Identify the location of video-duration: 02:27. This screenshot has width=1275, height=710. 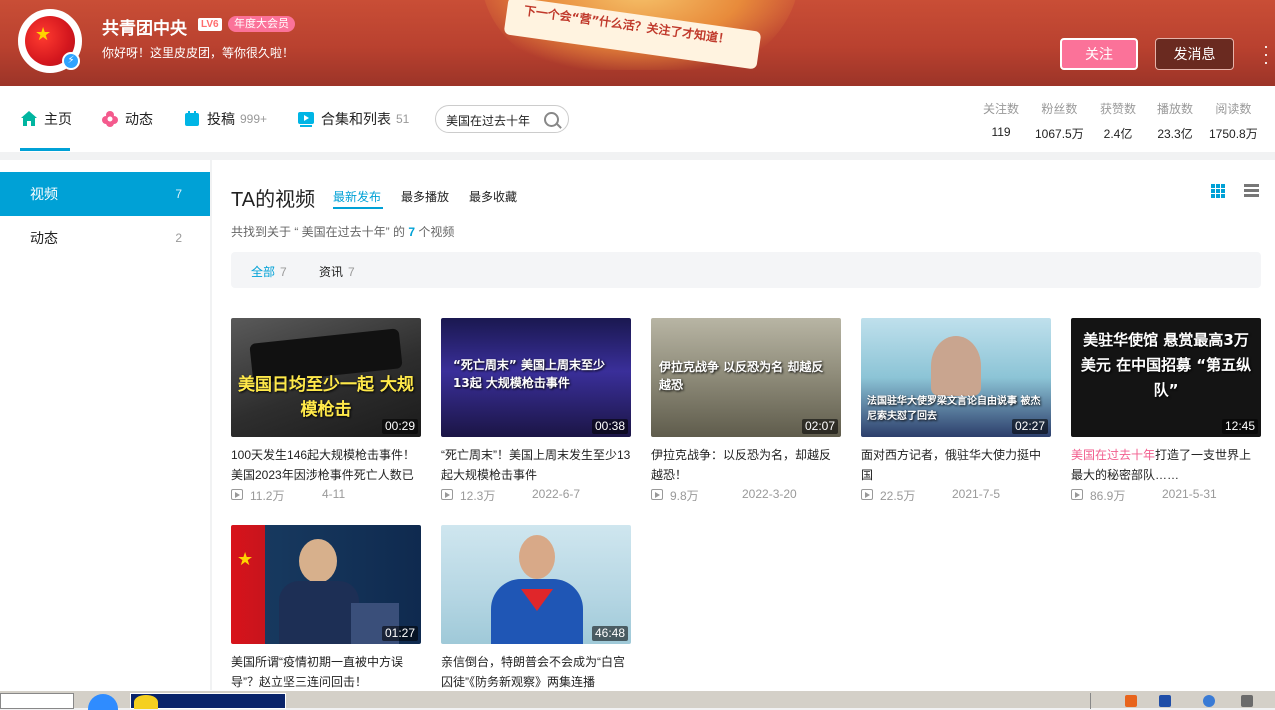
(1029, 426).